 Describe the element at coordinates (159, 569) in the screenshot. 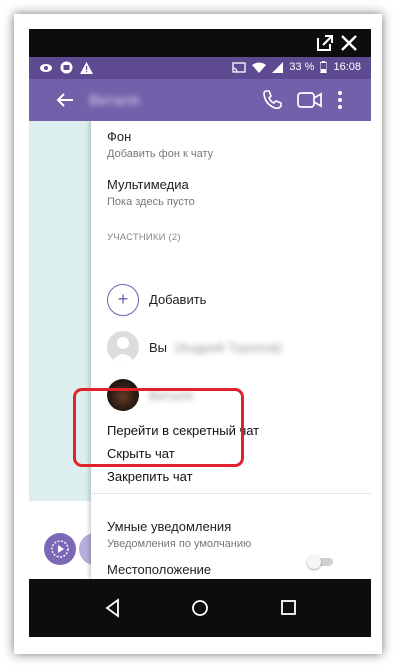

I see `location-setting: Местоположение` at that location.